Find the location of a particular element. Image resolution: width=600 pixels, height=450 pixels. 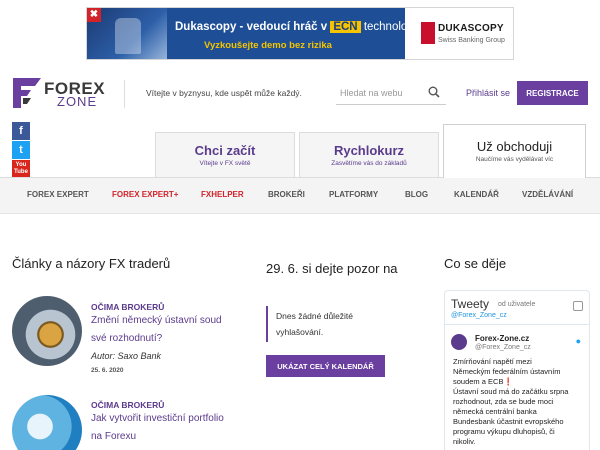

exclamation-icon: ❗ is located at coordinates (508, 381).